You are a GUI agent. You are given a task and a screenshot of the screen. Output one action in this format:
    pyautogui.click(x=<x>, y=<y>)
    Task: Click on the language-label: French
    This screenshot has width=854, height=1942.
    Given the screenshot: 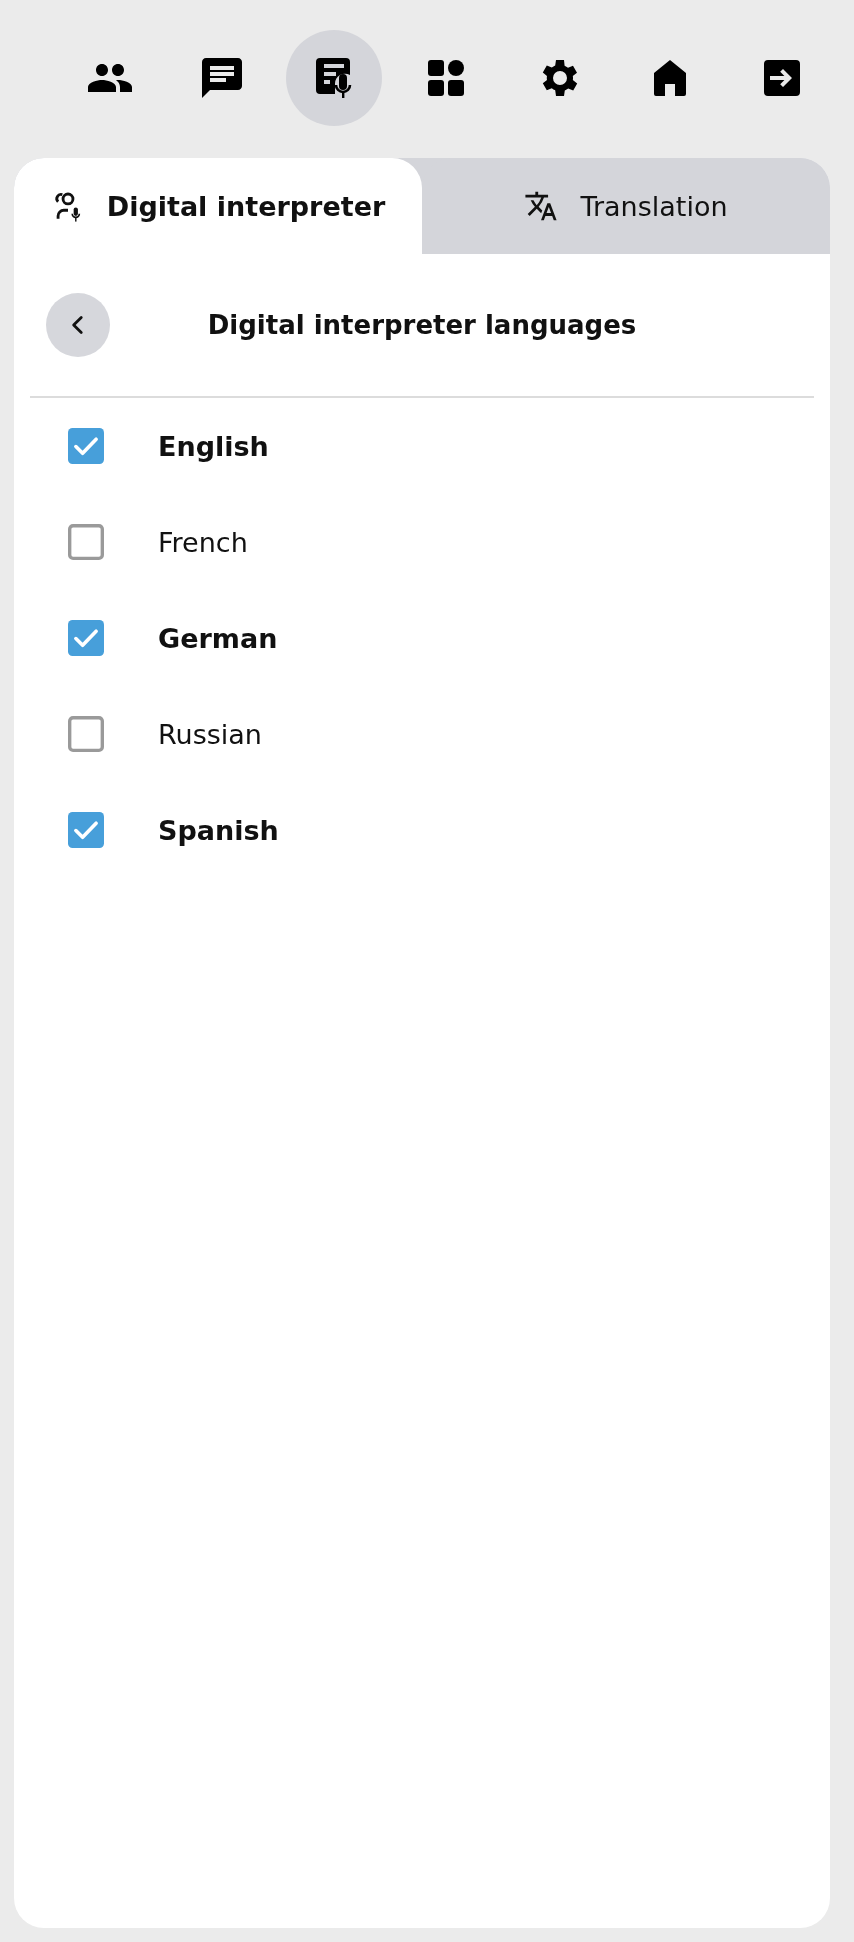 What is the action you would take?
    pyautogui.click(x=203, y=542)
    